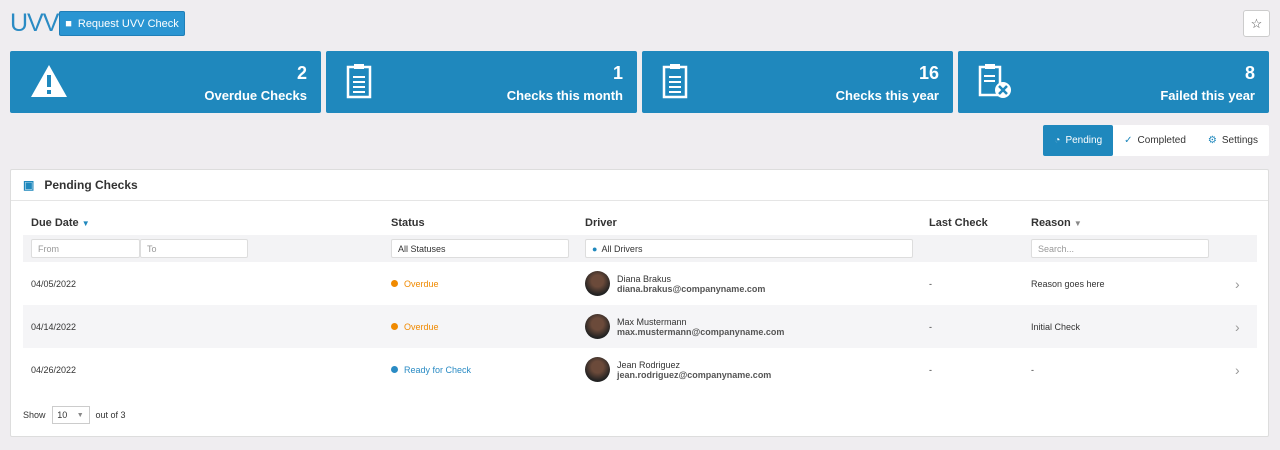 The image size is (1280, 450). I want to click on col-due-date: Due Date ▼, so click(203, 222).